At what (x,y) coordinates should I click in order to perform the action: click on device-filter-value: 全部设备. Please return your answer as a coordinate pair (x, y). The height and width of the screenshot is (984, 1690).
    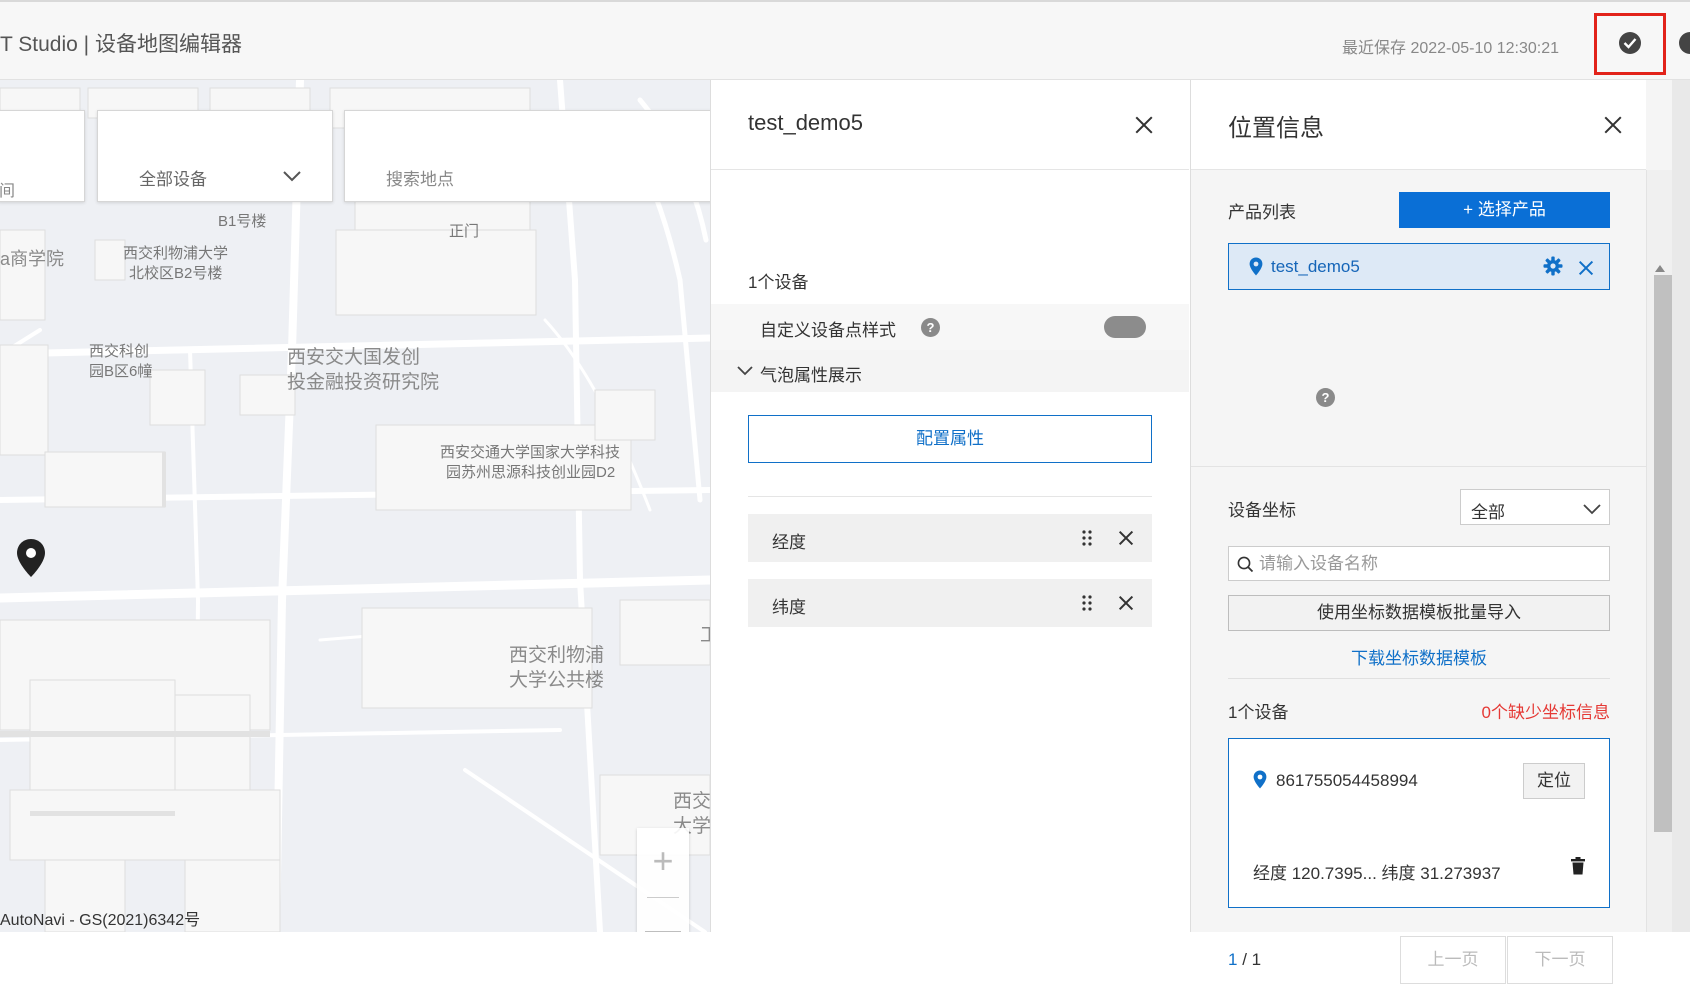
    Looking at the image, I should click on (173, 179).